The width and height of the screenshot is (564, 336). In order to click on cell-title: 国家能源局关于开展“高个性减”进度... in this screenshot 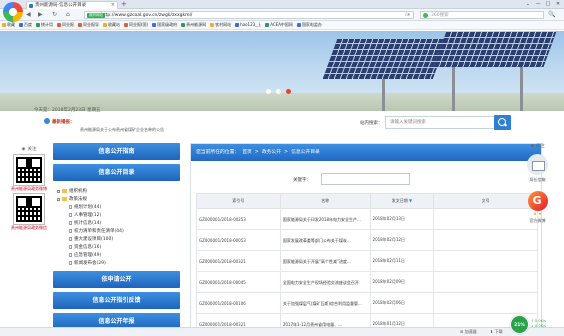, I will do `click(325, 261)`.